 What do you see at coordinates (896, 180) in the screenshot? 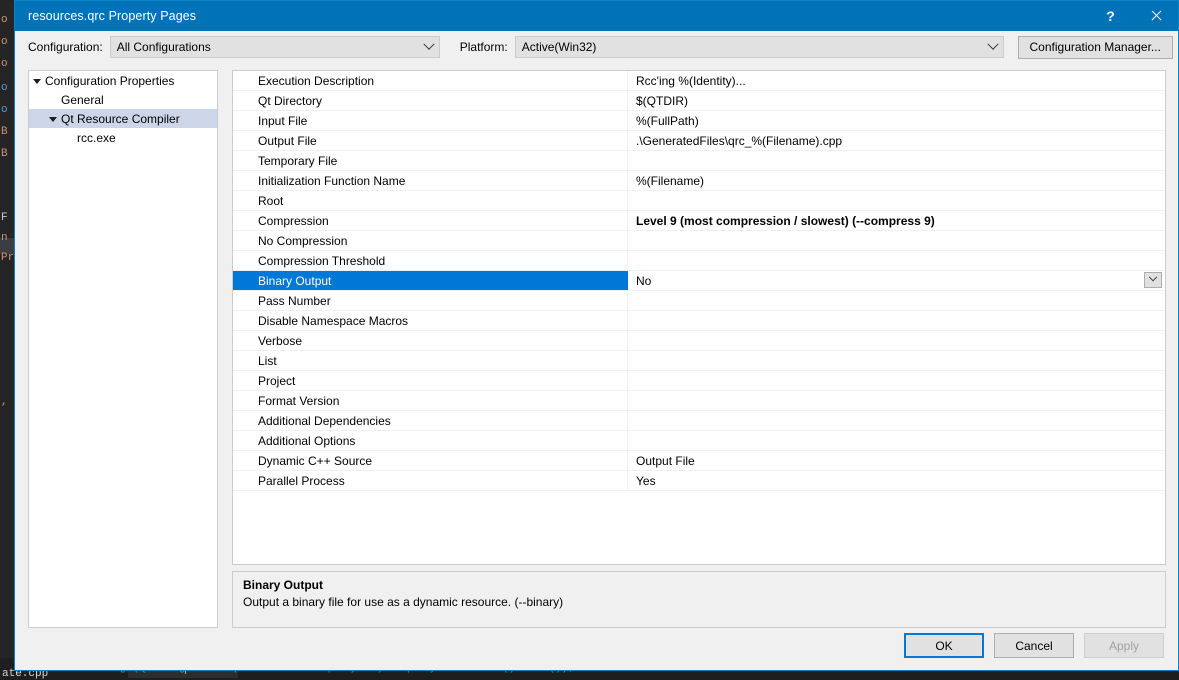
I see `property-value-cell: %(Filename)` at bounding box center [896, 180].